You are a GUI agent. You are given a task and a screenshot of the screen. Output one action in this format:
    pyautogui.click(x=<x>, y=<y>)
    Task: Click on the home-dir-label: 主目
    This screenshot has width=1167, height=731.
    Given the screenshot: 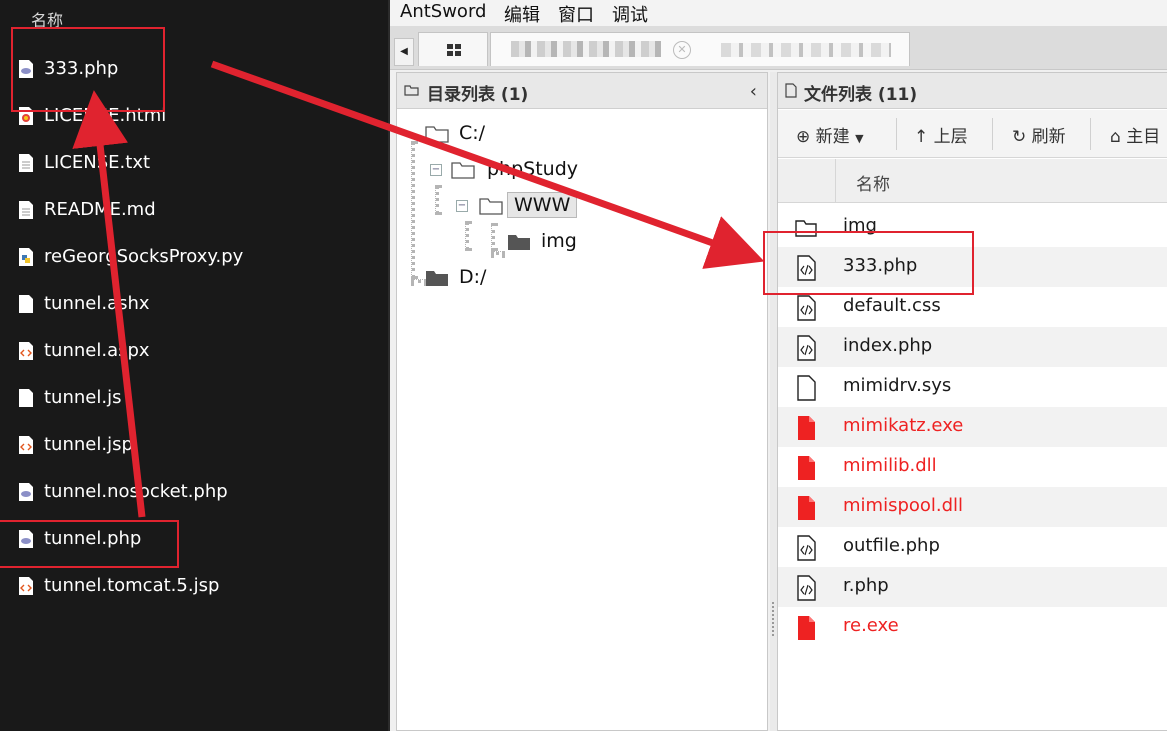 What is the action you would take?
    pyautogui.click(x=1143, y=137)
    